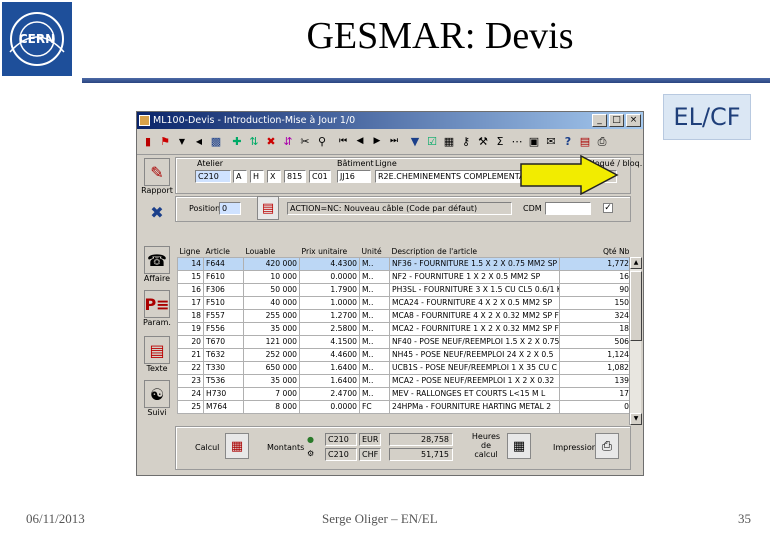 This screenshot has width=780, height=540. What do you see at coordinates (329, 393) in the screenshot?
I see `cell-prix: 2.4700` at bounding box center [329, 393].